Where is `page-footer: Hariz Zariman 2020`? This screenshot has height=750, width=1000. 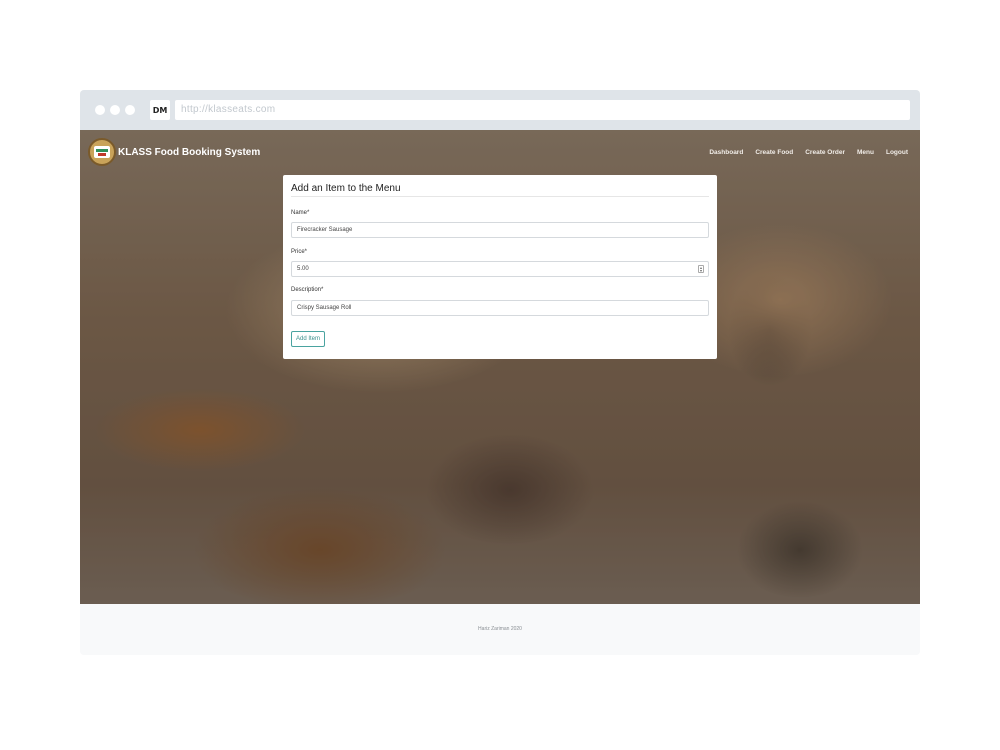
page-footer: Hariz Zariman 2020 is located at coordinates (500, 629).